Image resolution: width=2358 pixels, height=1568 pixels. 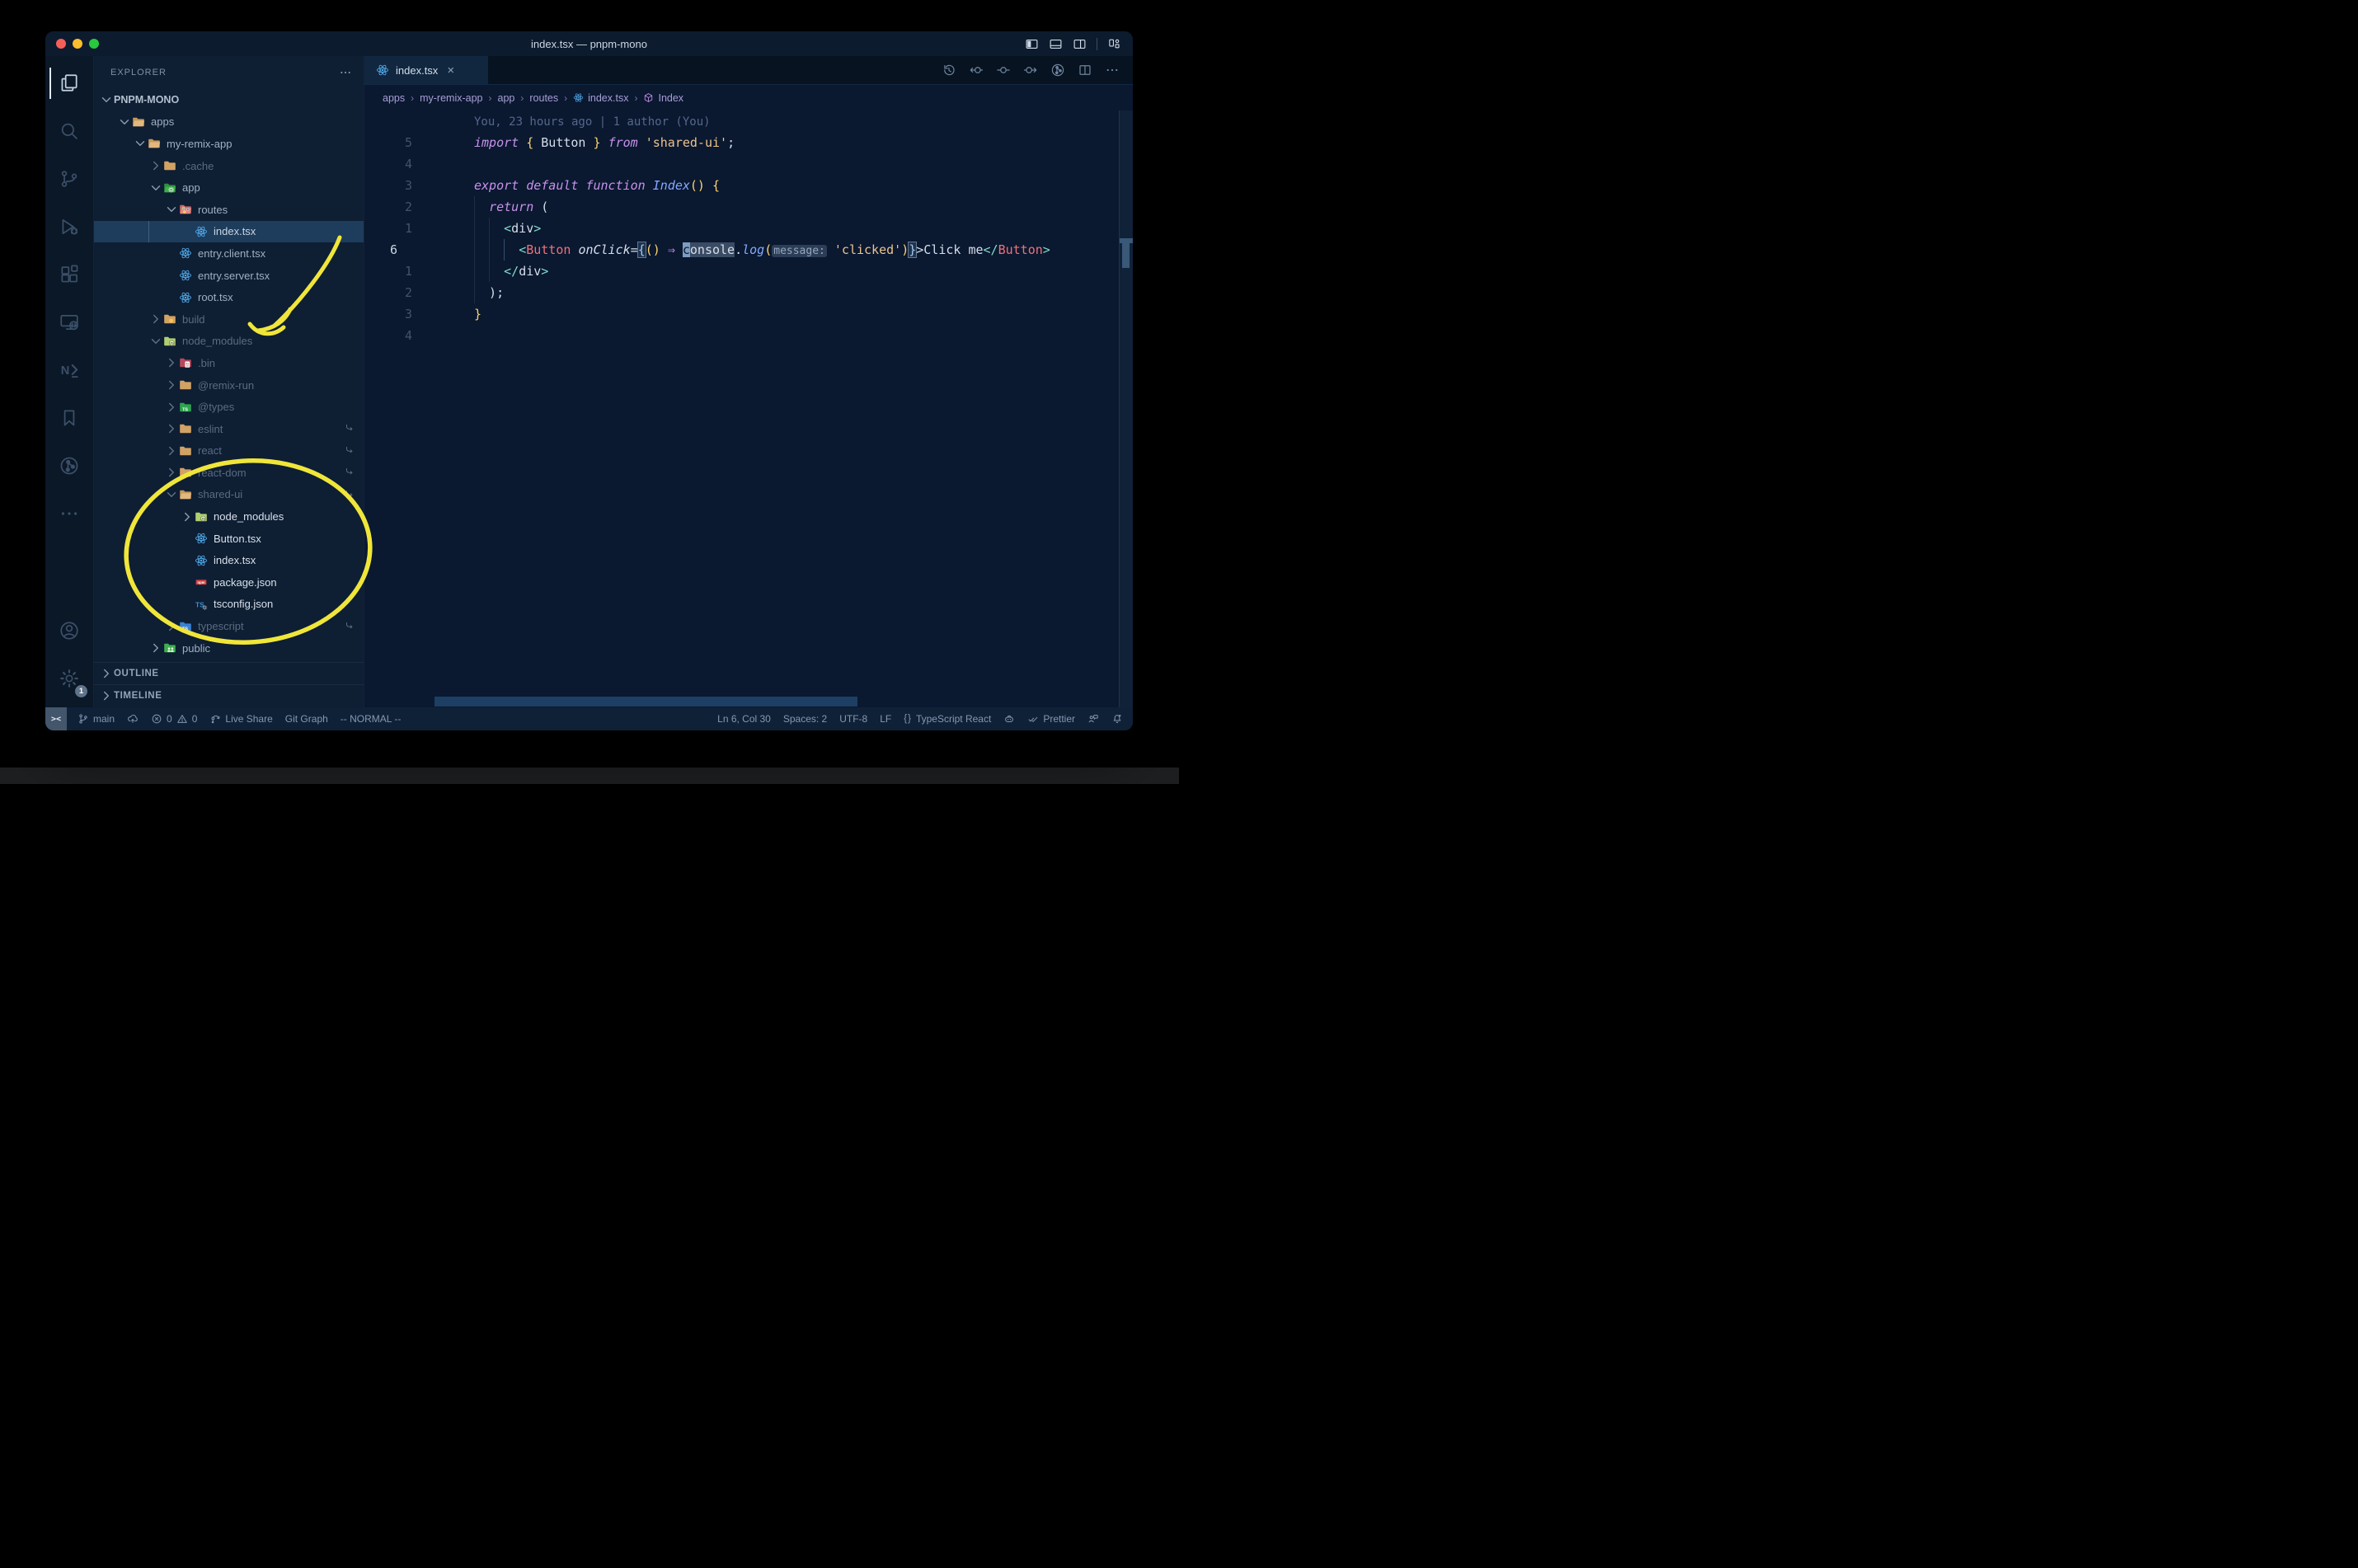 What do you see at coordinates (646, 702) in the screenshot?
I see `horizontal-scrollbar-thumb` at bounding box center [646, 702].